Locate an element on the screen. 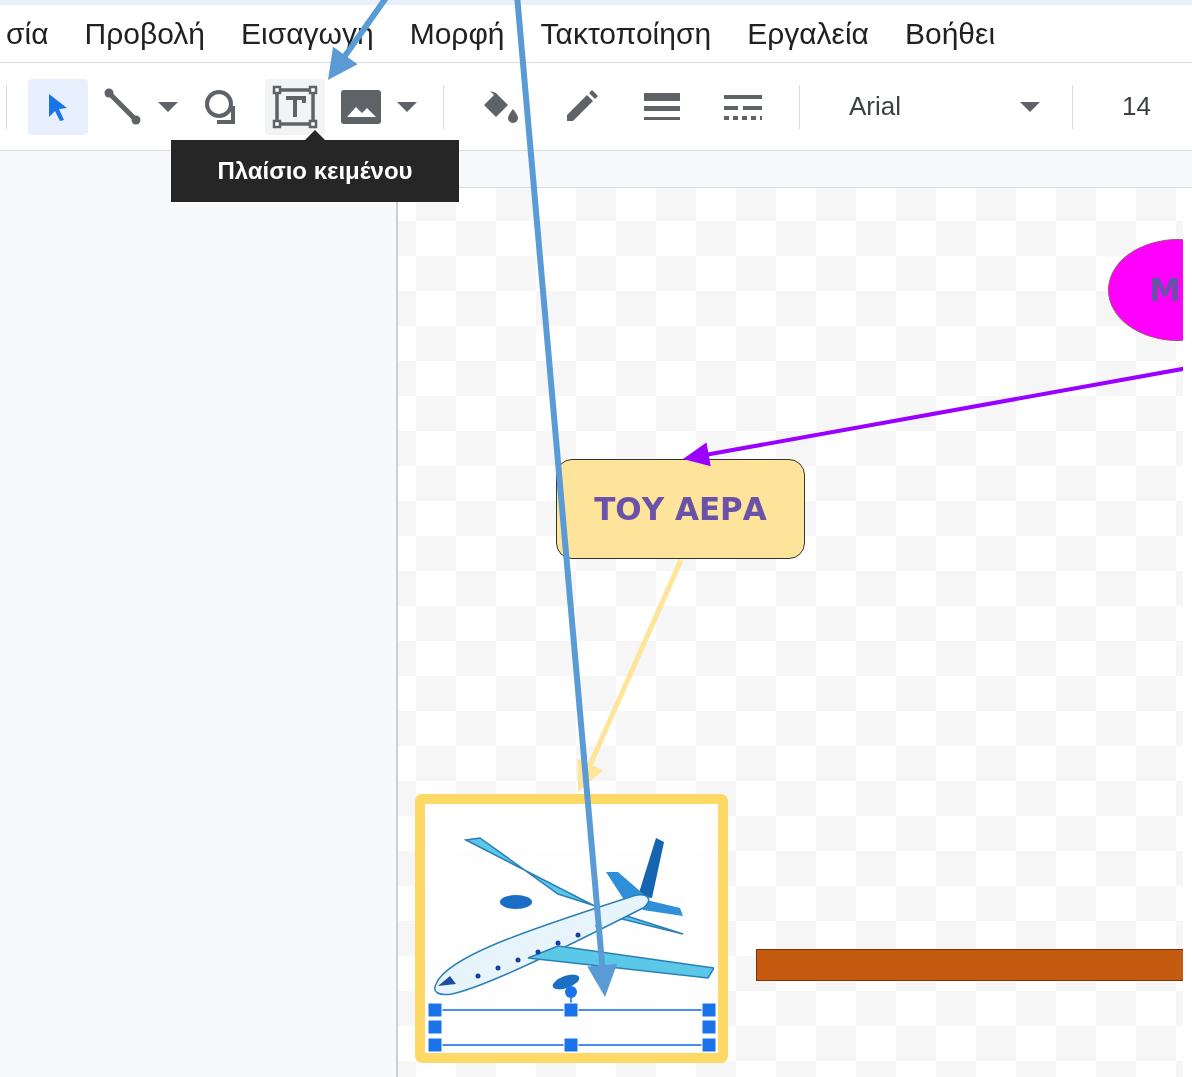 The width and height of the screenshot is (1192, 1077). font-dropdown: Arial is located at coordinates (936, 106).